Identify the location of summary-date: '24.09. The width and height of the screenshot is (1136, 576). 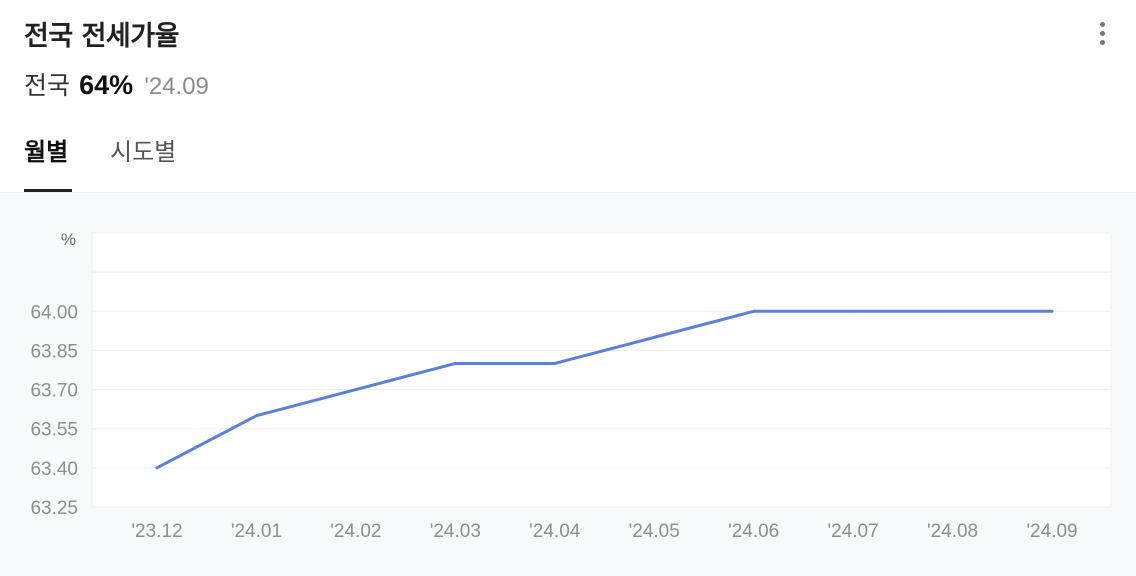
(176, 86).